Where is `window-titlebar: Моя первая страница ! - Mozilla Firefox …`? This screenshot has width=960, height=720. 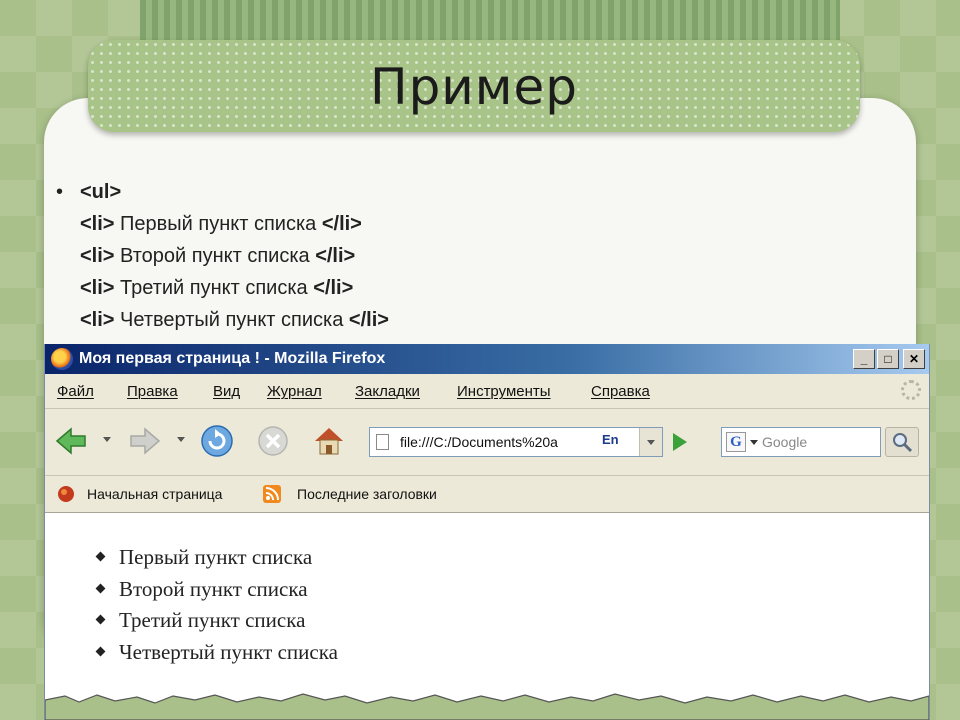 window-titlebar: Моя первая страница ! - Mozilla Firefox … is located at coordinates (487, 359).